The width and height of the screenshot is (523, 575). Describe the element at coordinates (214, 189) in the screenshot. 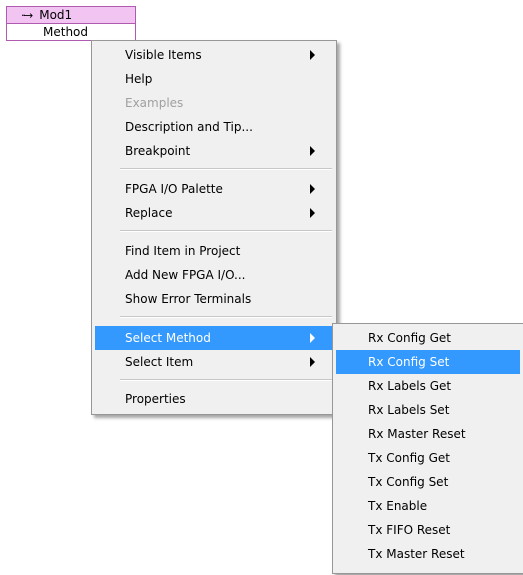

I see `menu-item-fpga-io-palette: FPGA I/O Palette` at that location.